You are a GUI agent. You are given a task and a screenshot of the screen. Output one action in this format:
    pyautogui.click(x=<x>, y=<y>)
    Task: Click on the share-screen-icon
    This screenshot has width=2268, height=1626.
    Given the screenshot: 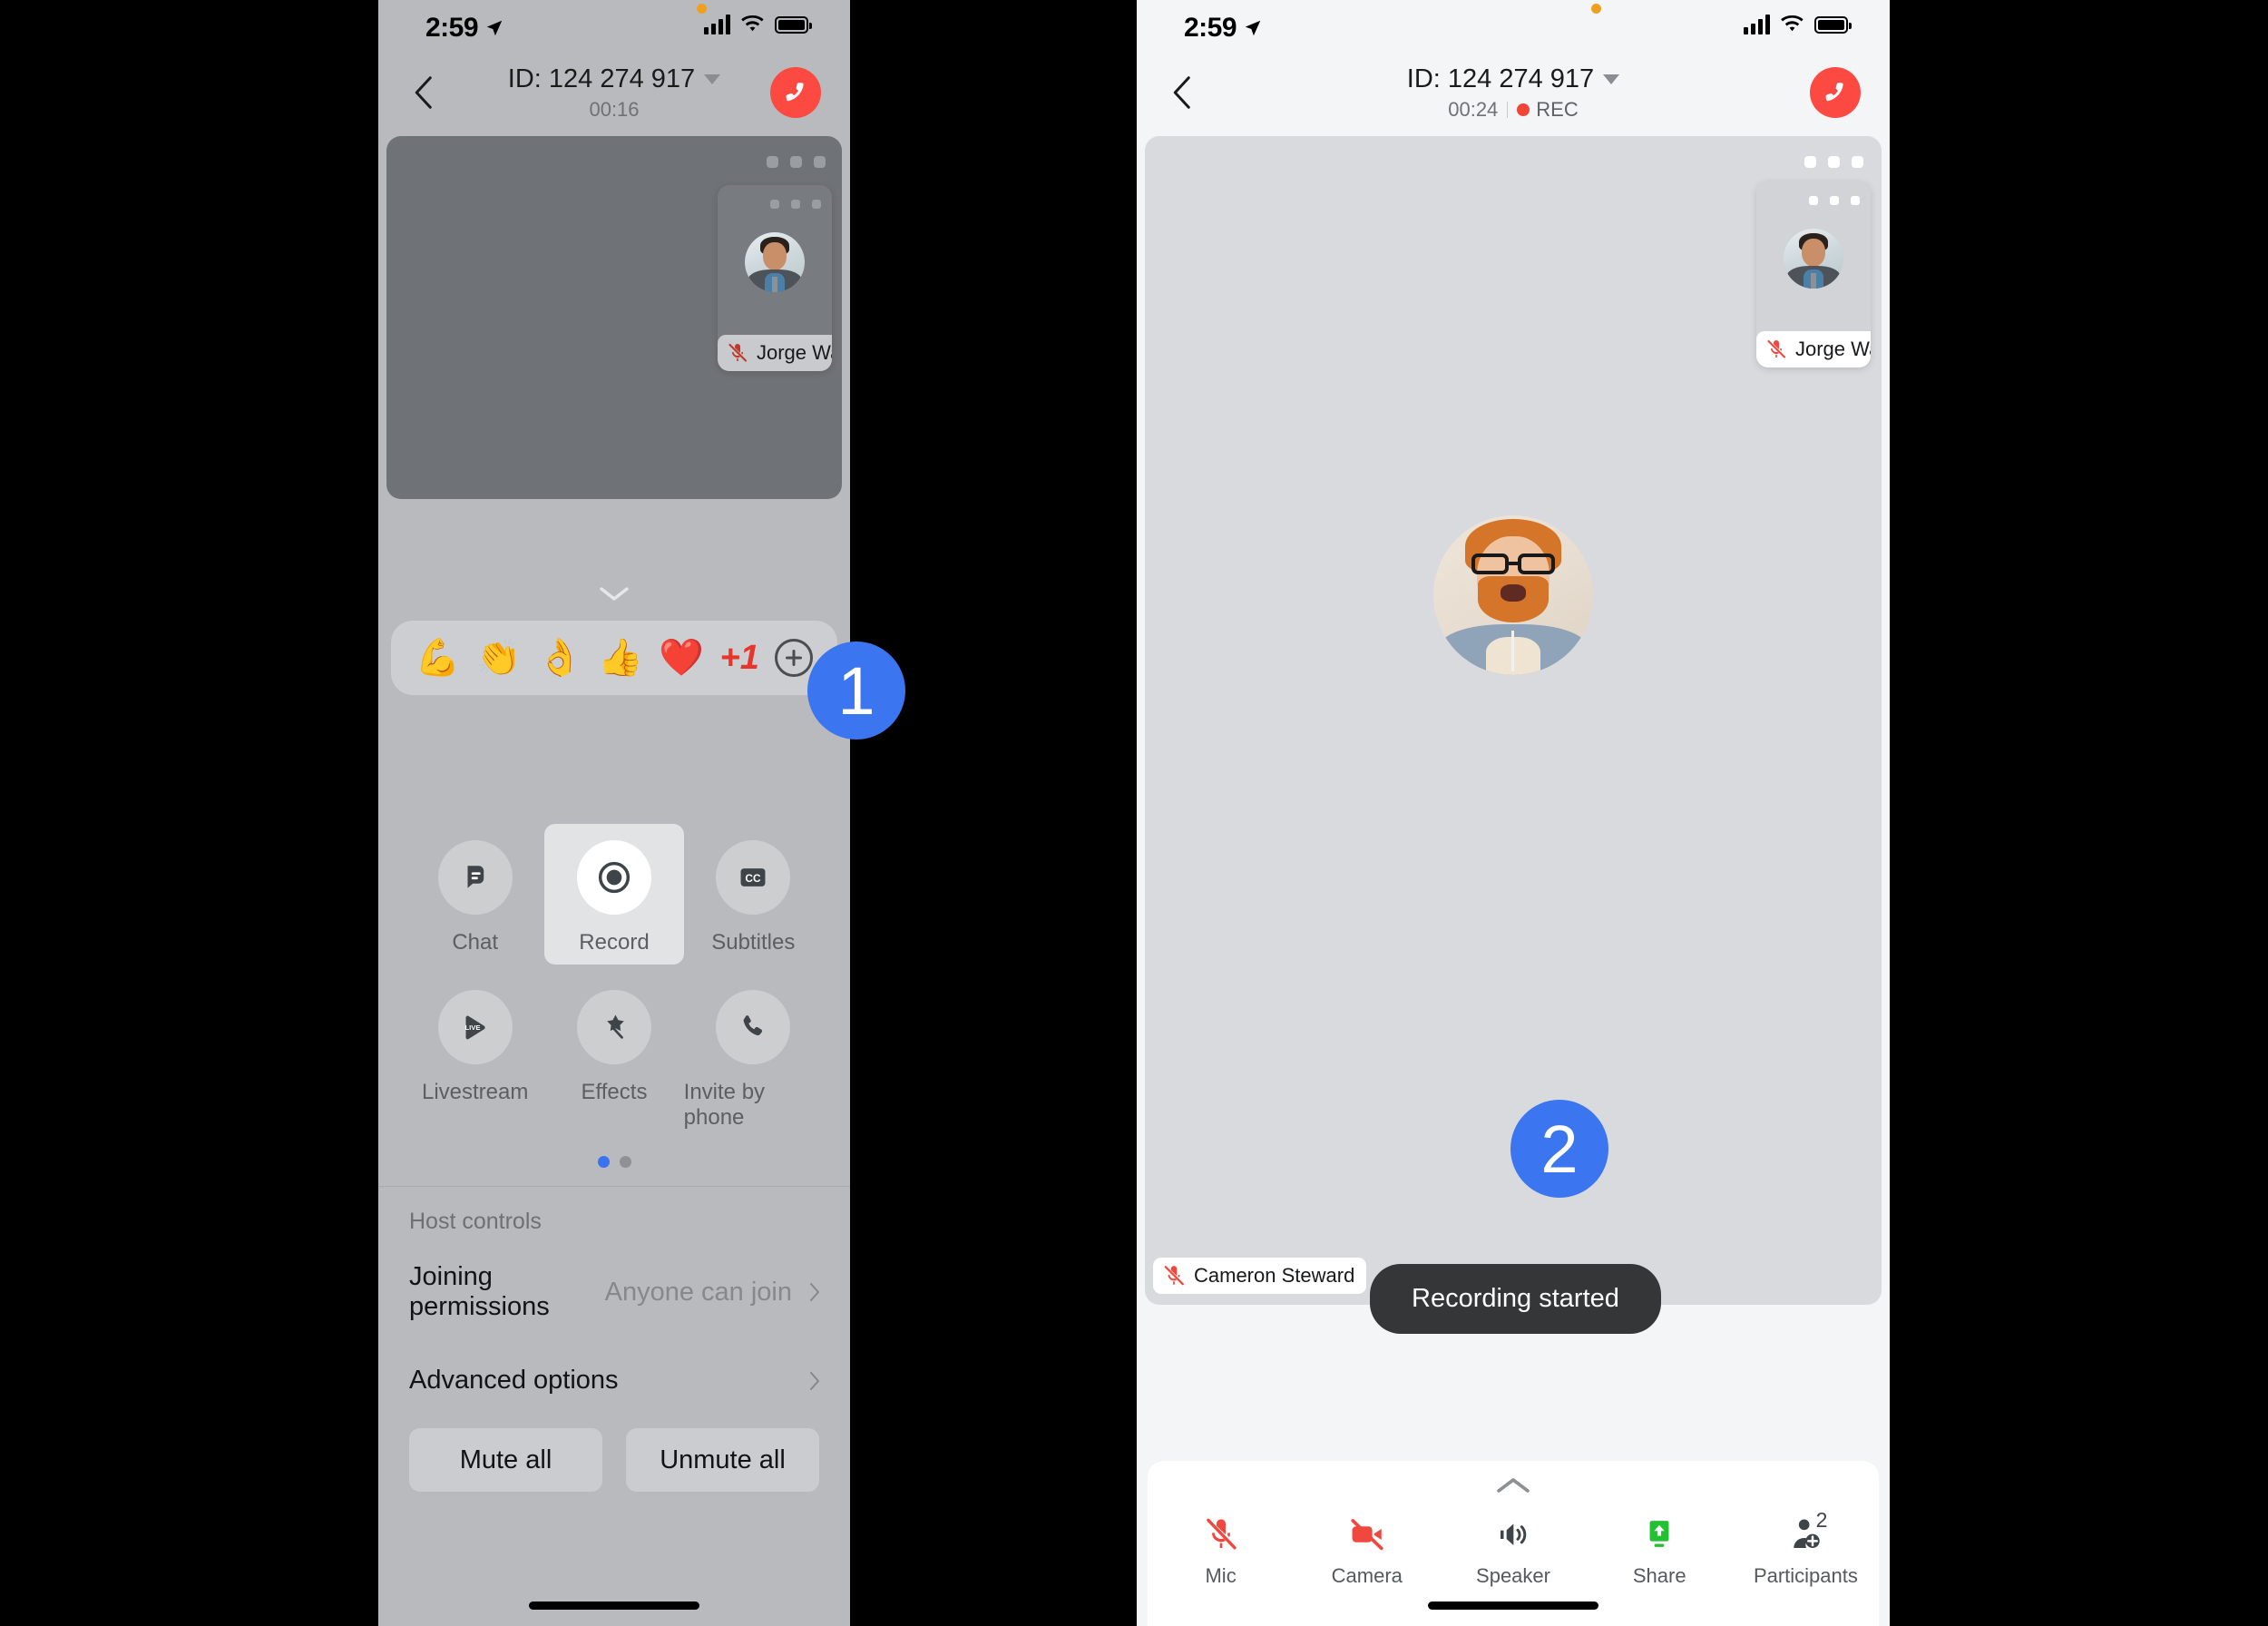 What is the action you would take?
    pyautogui.click(x=1659, y=1534)
    